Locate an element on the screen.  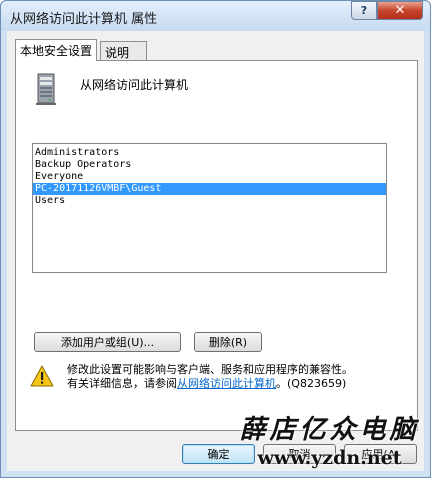
title-bar: 从网络访问此计算机 属性 ? ✕ is located at coordinates (215, 16).